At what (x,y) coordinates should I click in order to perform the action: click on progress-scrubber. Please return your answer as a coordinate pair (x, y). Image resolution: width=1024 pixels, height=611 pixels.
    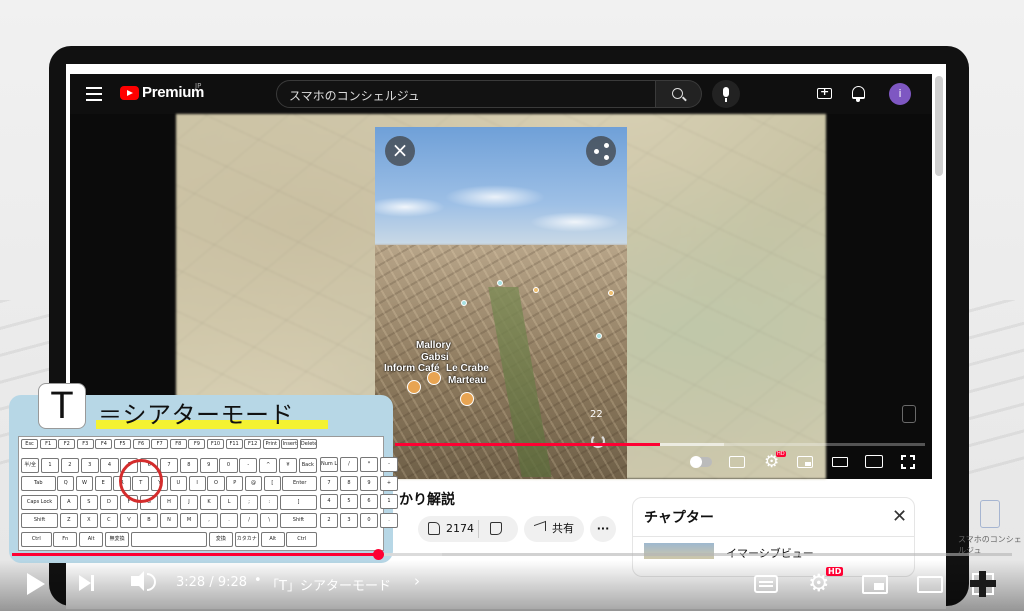
    Looking at the image, I should click on (378, 554).